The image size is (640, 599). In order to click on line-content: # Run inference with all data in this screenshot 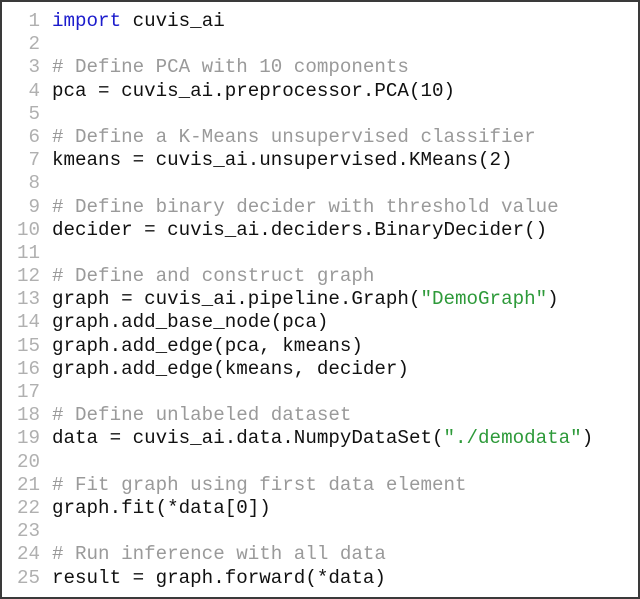, I will do `click(219, 554)`.